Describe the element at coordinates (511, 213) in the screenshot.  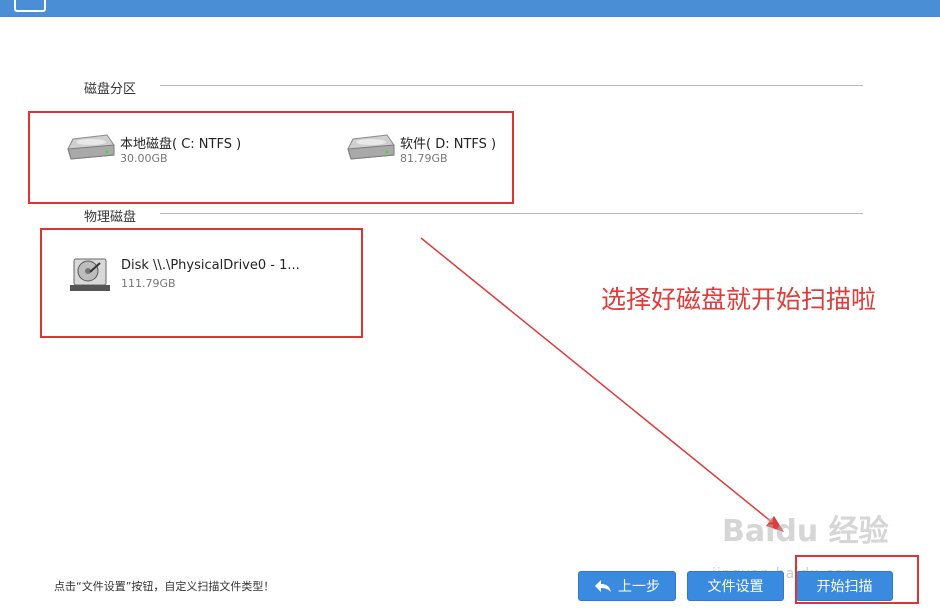
I see `physical-divider` at that location.